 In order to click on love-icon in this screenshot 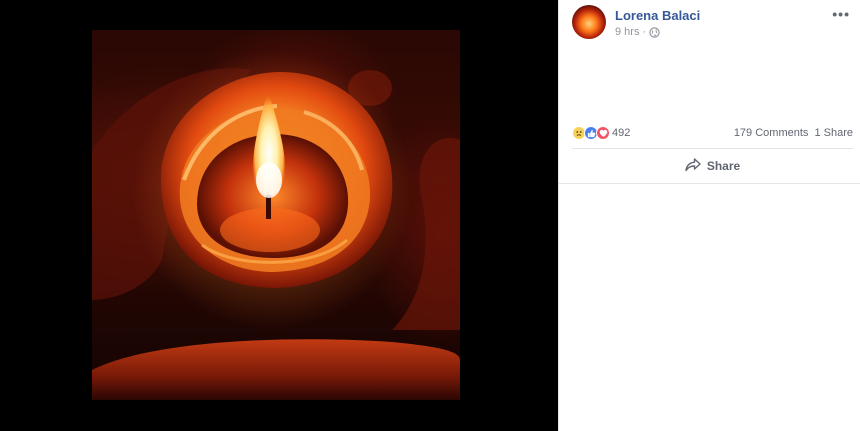, I will do `click(603, 133)`.